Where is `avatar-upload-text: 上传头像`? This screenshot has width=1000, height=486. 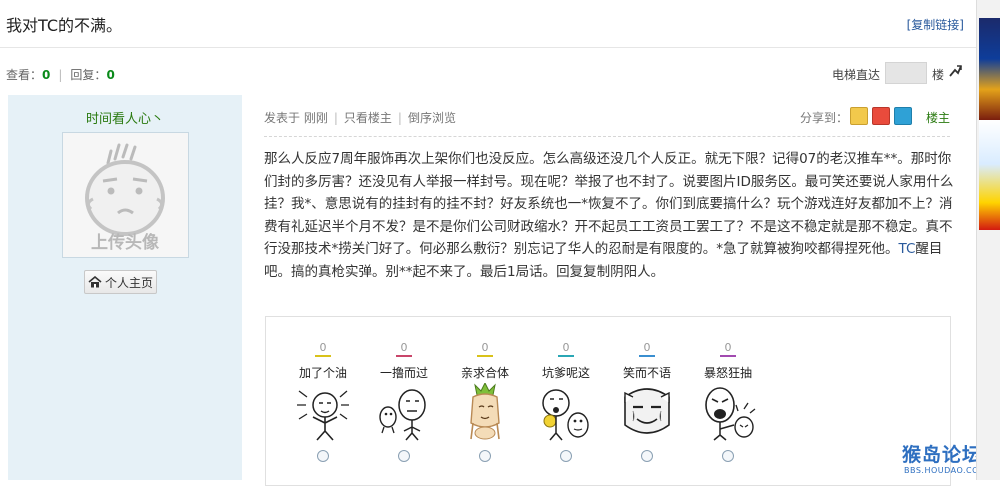 avatar-upload-text: 上传头像 is located at coordinates (125, 242).